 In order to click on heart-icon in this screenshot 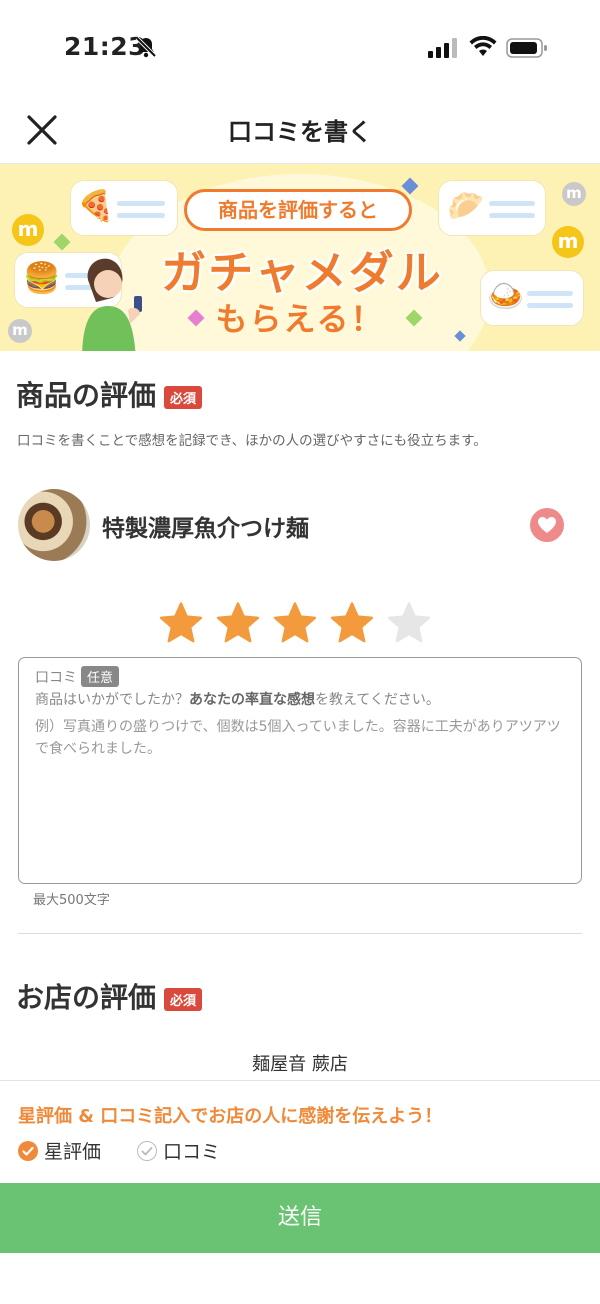, I will do `click(547, 525)`.